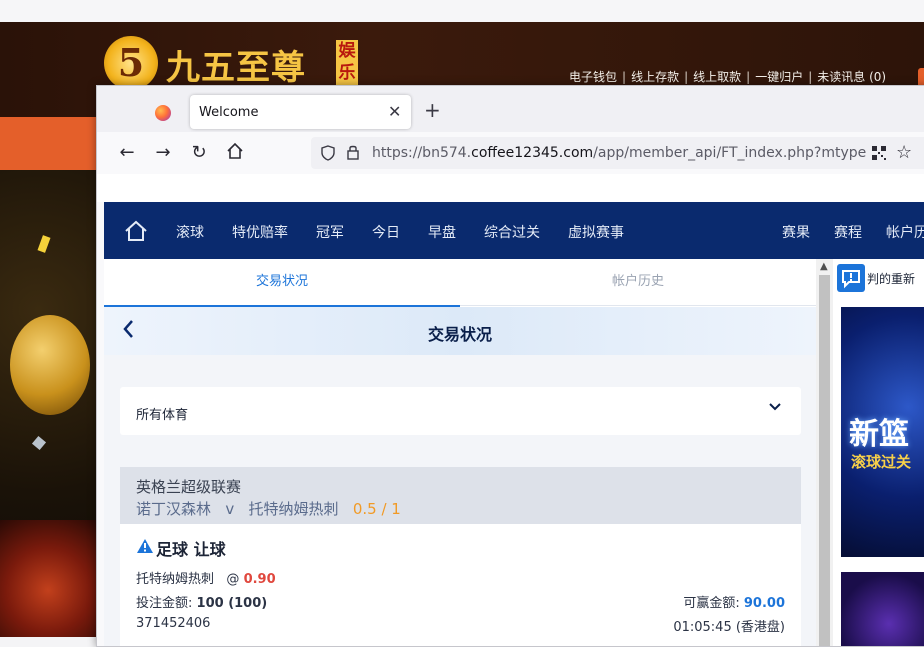  I want to click on nav-item-live: 滚球, so click(190, 232).